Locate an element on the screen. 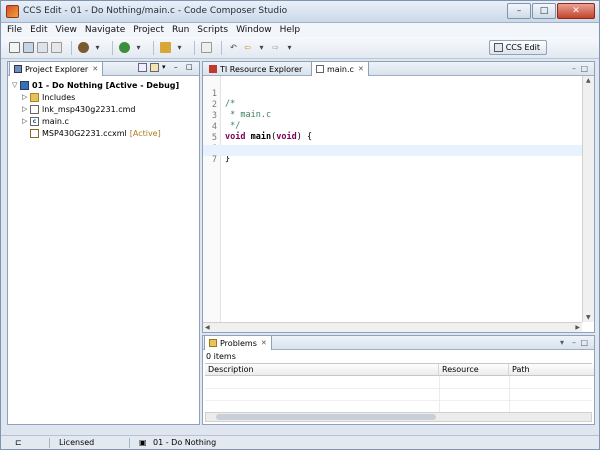 The width and height of the screenshot is (600, 450). tree-item-linker-cmd: ▷ lnk_msp430g2231.cmd is located at coordinates (95, 109).